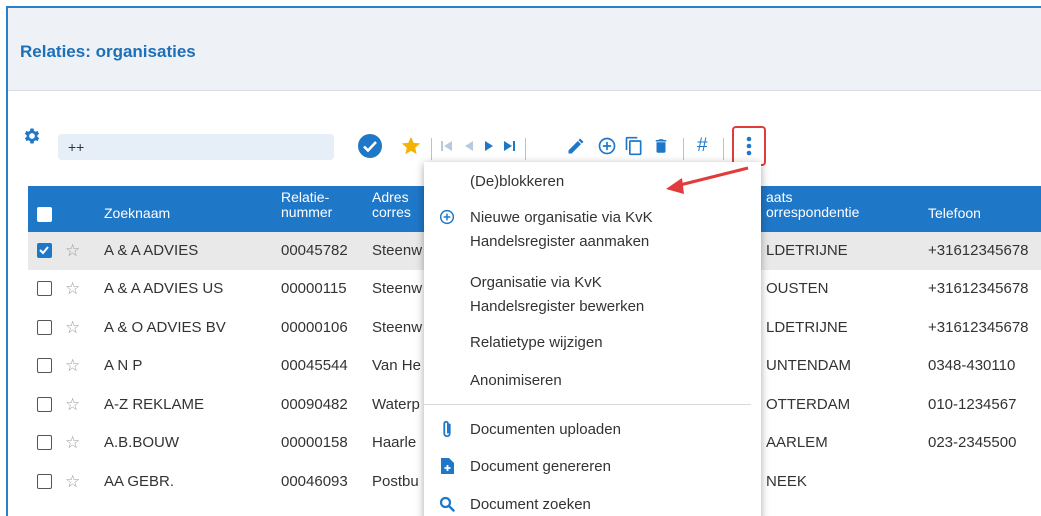  I want to click on confirm-check-icon, so click(370, 146).